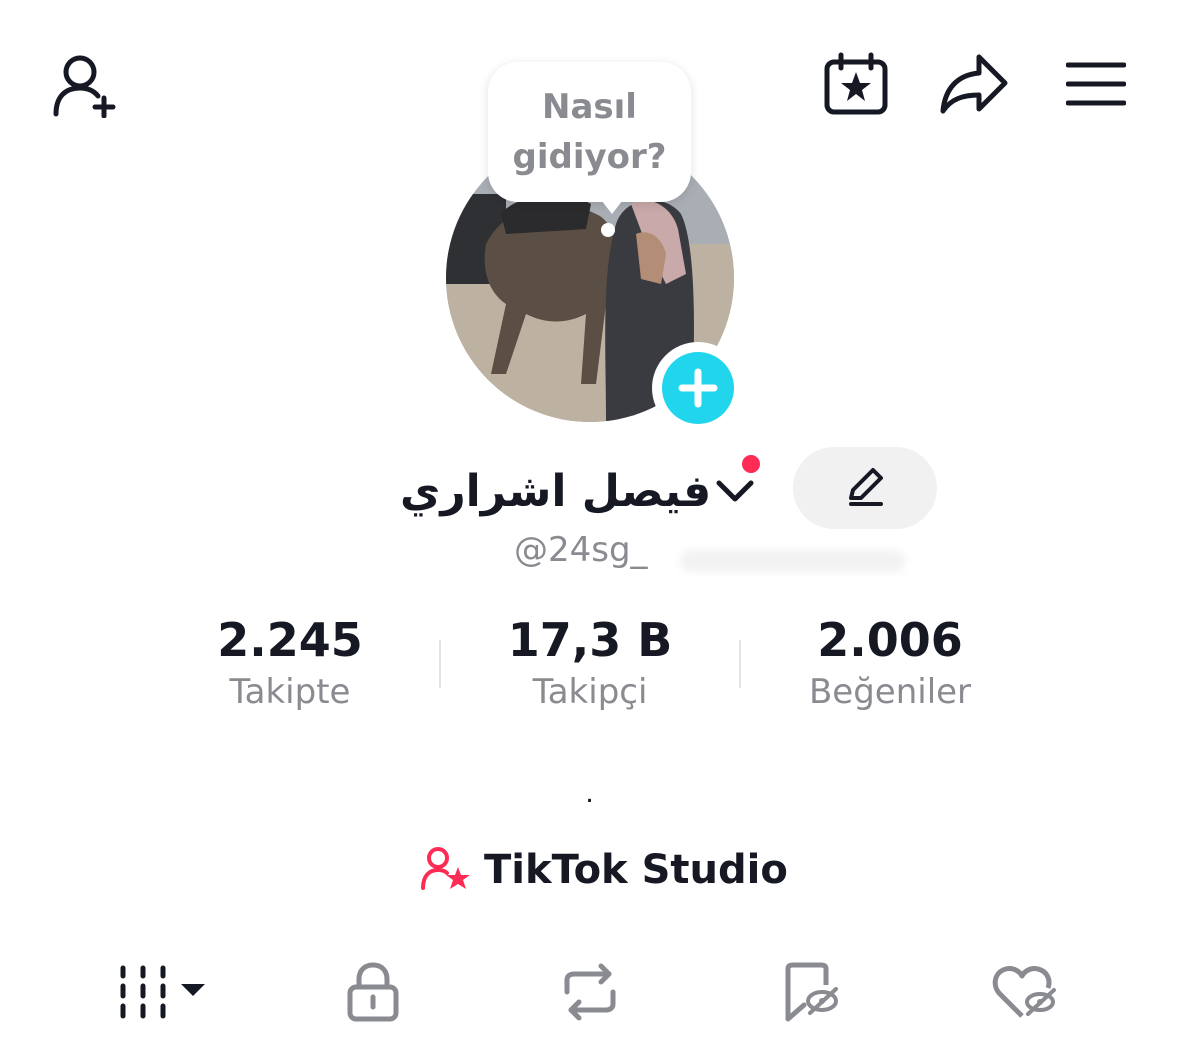 Image resolution: width=1179 pixels, height=1046 pixels. I want to click on menu-icon, so click(1096, 84).